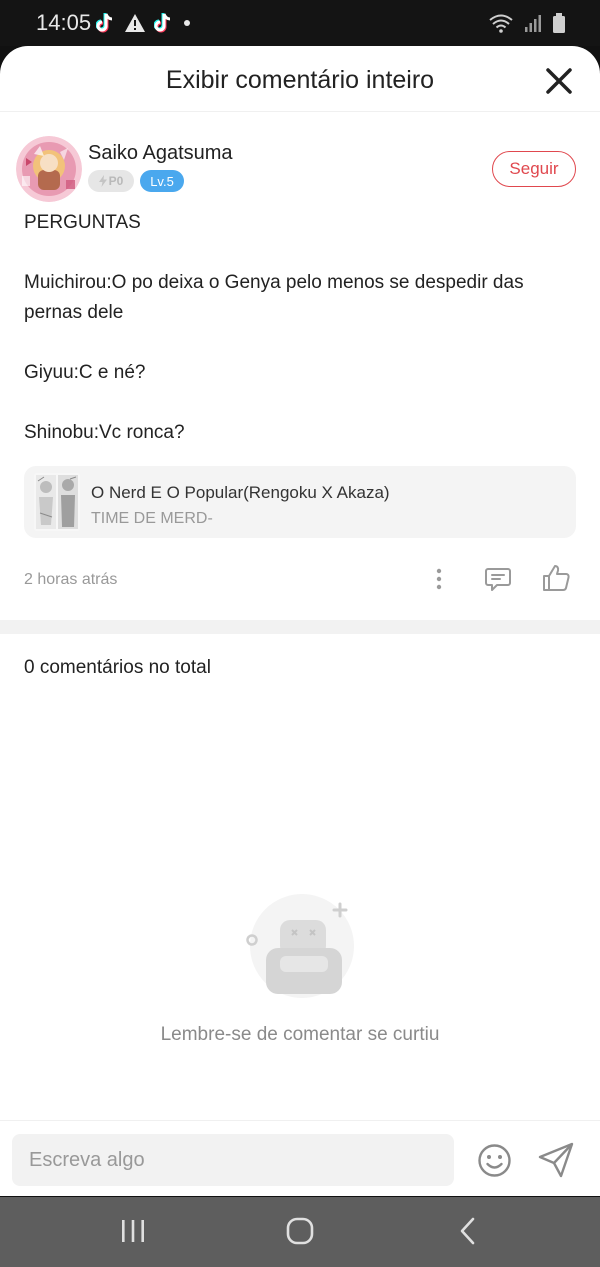  Describe the element at coordinates (233, 1160) in the screenshot. I see `comment-input` at that location.